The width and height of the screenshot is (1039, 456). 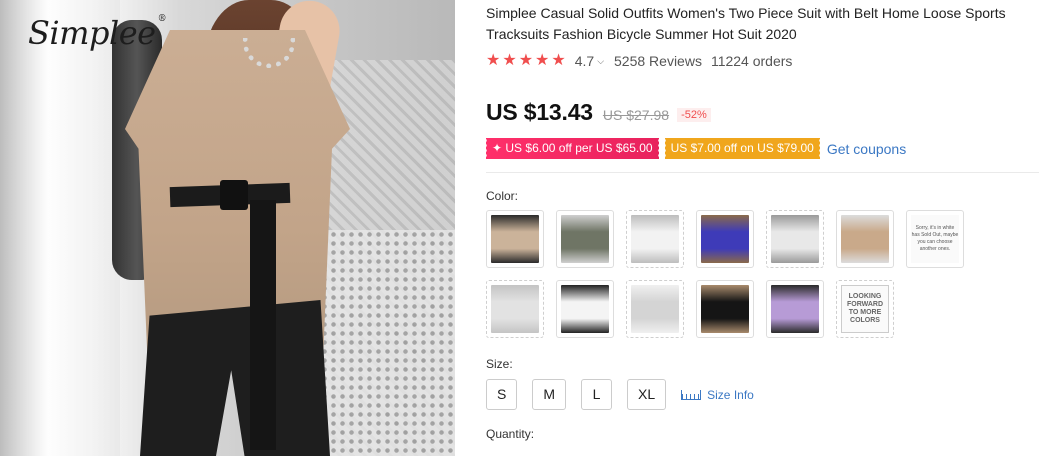 I want to click on belt-strap, so click(x=263, y=325).